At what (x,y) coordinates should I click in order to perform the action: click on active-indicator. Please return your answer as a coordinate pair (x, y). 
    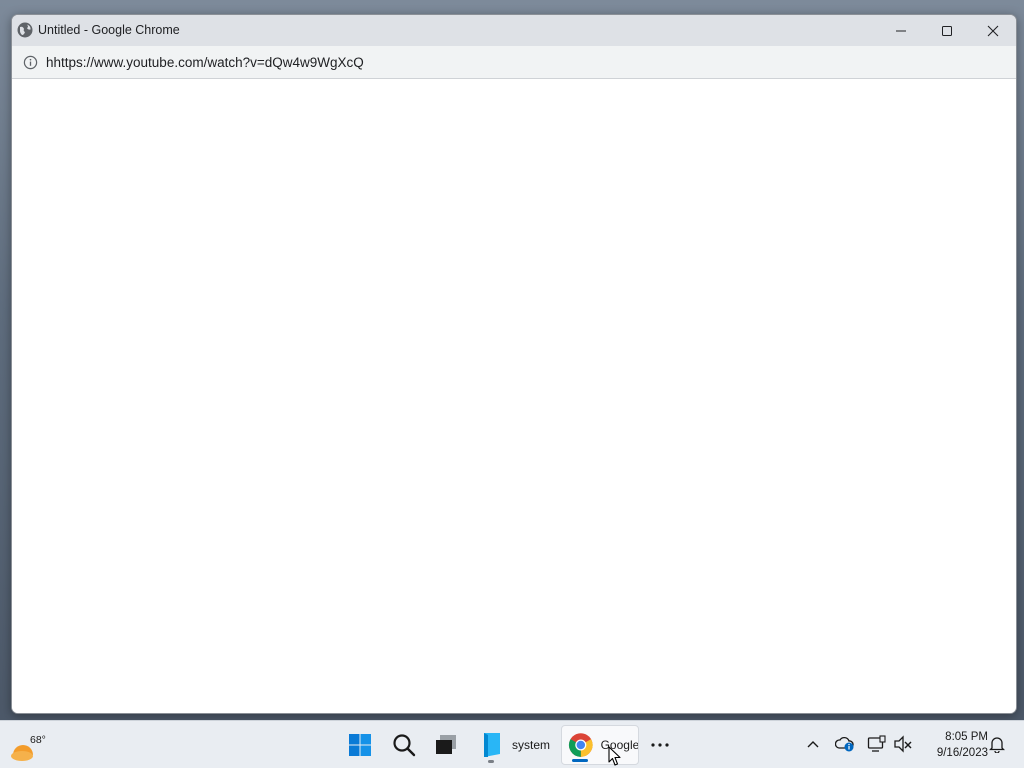
    Looking at the image, I should click on (580, 760).